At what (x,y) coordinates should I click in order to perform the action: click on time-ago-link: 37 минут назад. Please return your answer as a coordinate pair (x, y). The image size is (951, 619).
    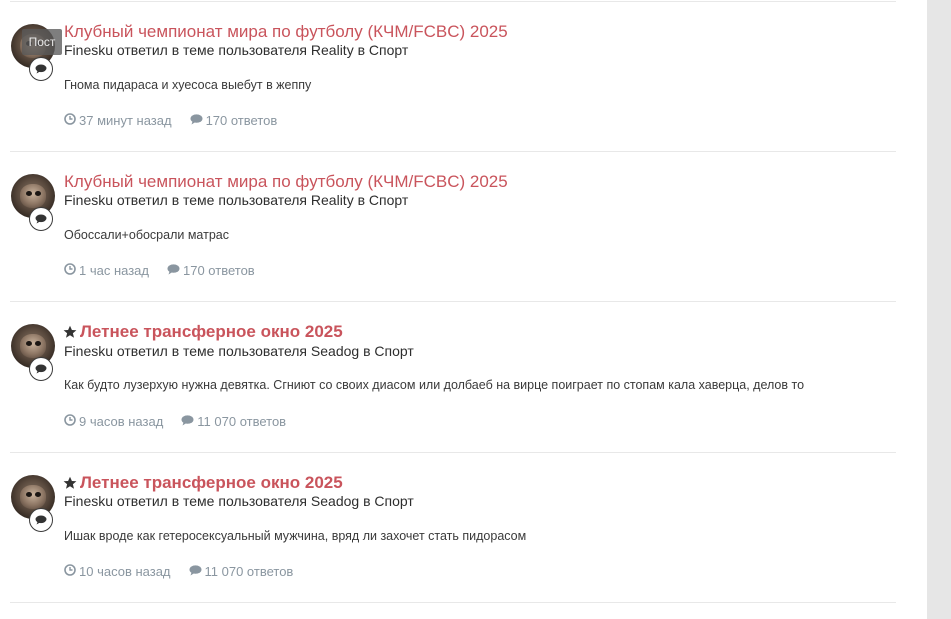
    Looking at the image, I should click on (125, 121).